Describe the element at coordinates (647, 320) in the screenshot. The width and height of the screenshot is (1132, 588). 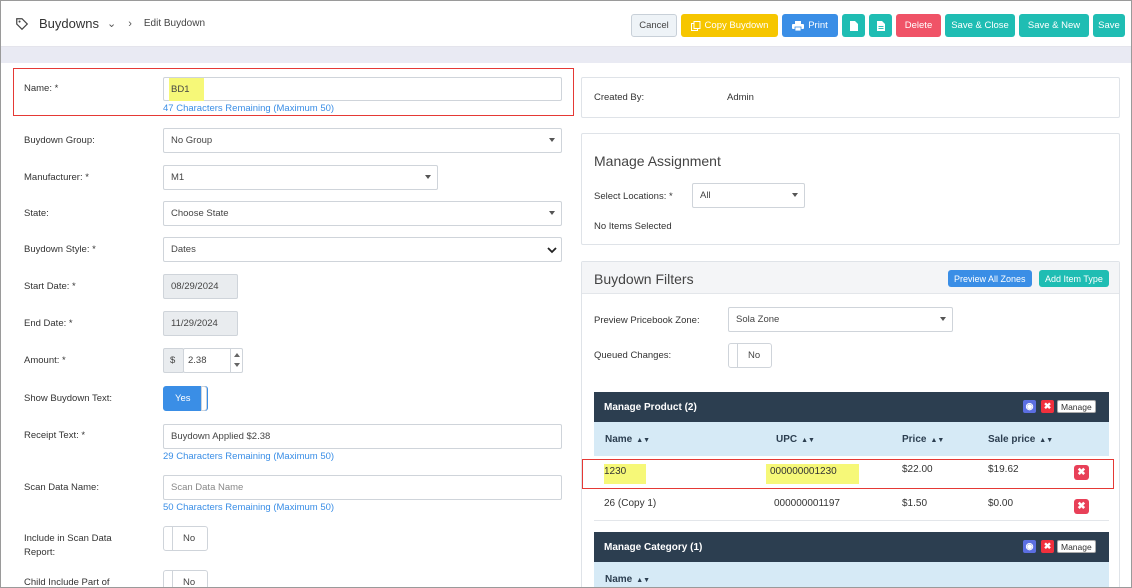
I see `zone-label: Preview Pricebook Zone:` at that location.